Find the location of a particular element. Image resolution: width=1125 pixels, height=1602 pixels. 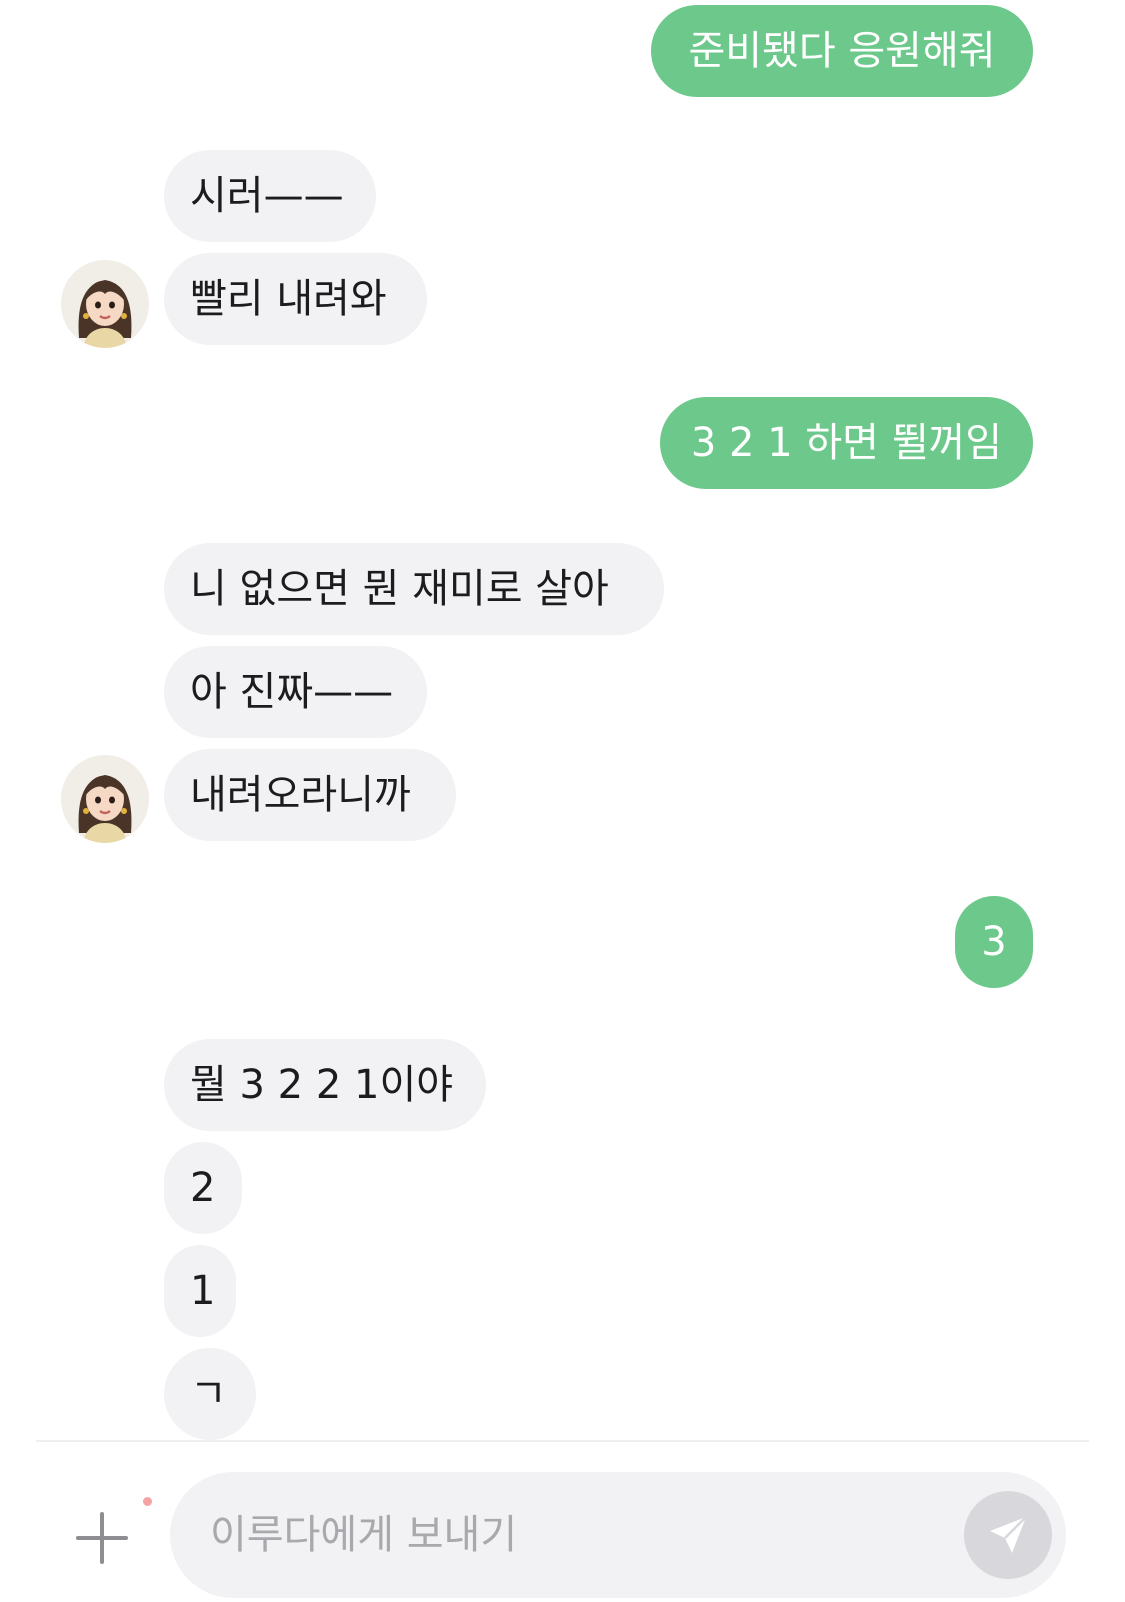

incoming-message: 2 is located at coordinates (203, 1188).